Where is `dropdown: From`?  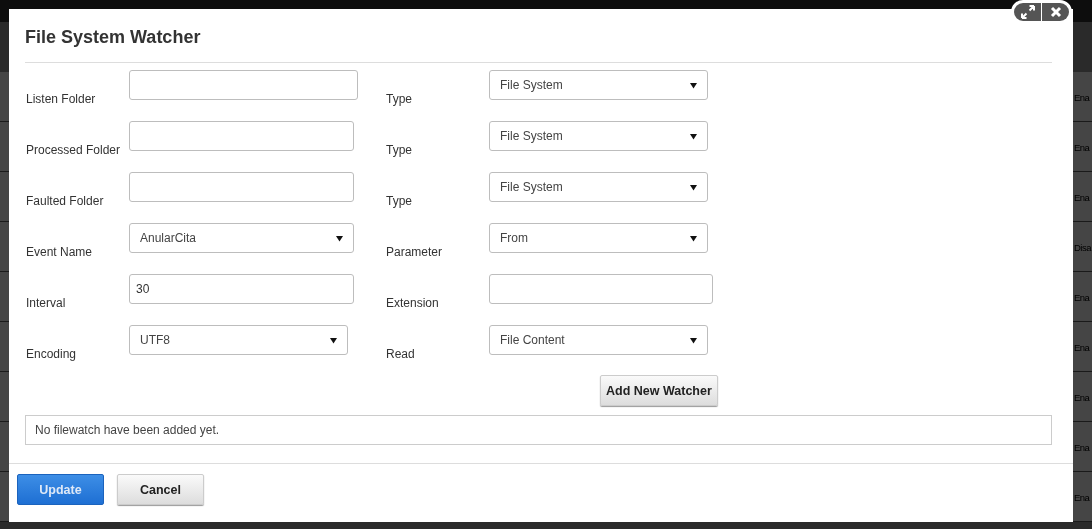 dropdown: From is located at coordinates (598, 238).